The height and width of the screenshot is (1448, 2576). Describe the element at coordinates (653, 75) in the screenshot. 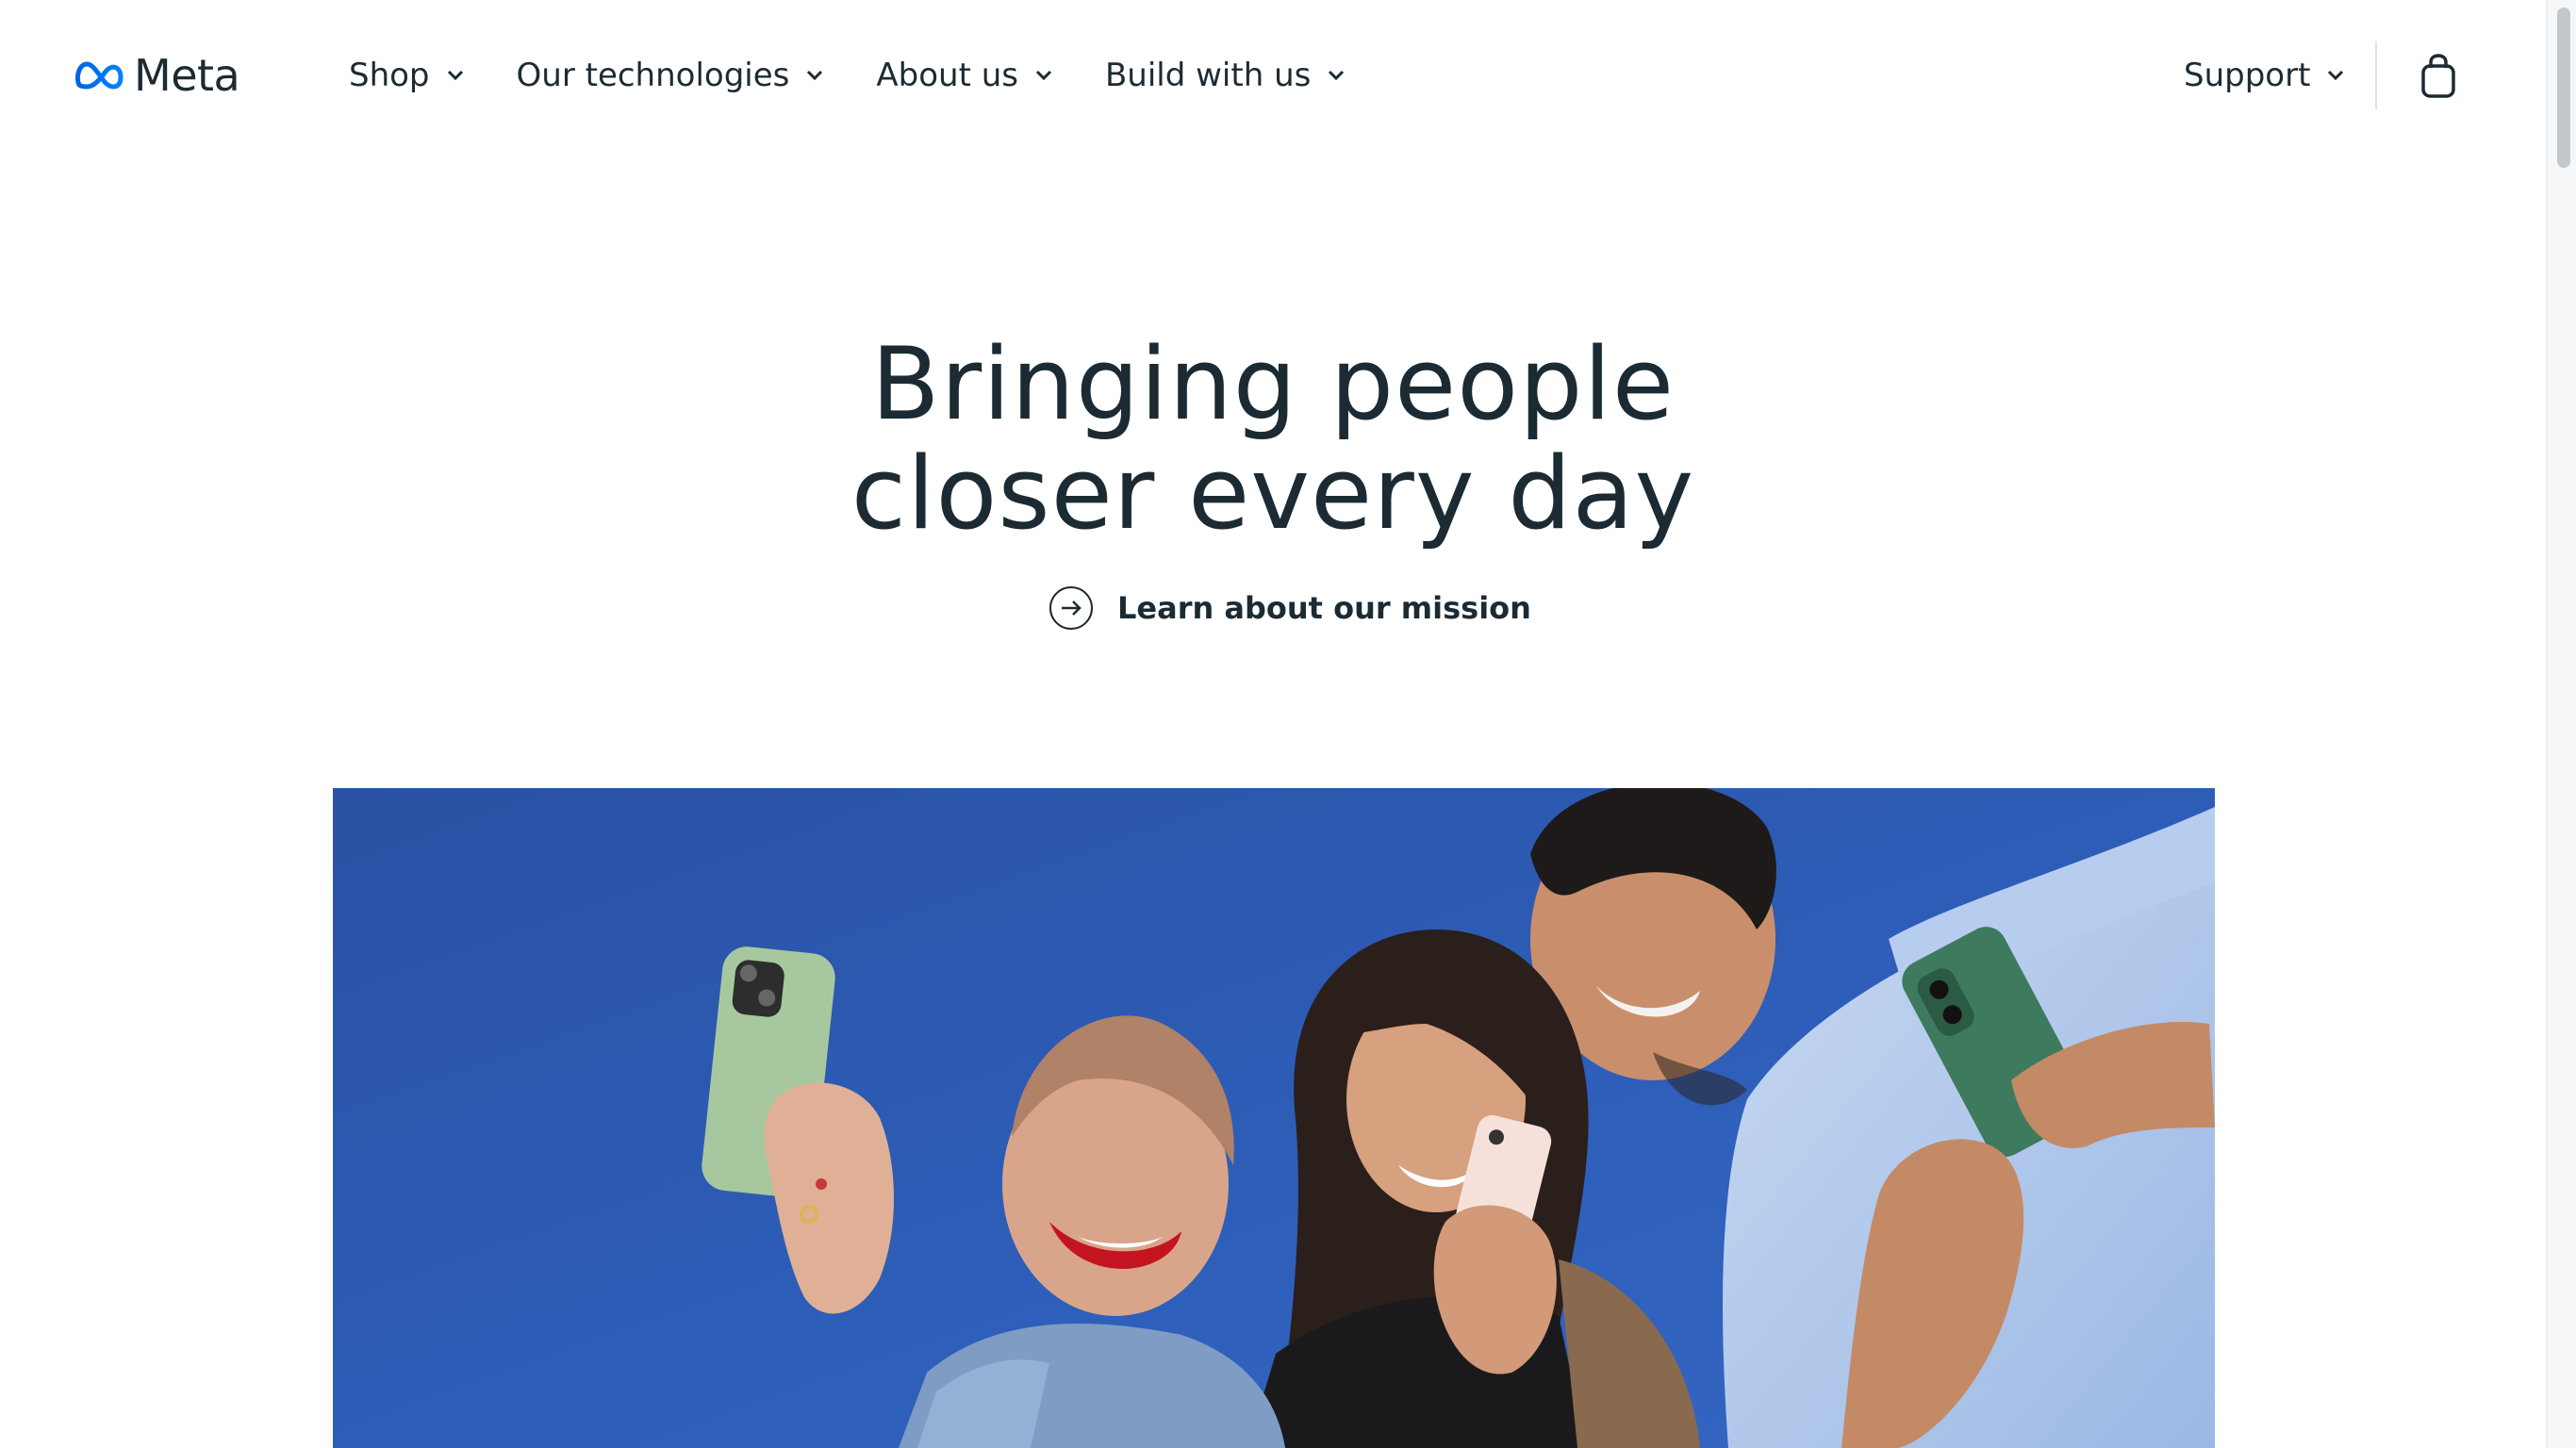

I see `nav-our-technologies-label: Our technologies` at that location.